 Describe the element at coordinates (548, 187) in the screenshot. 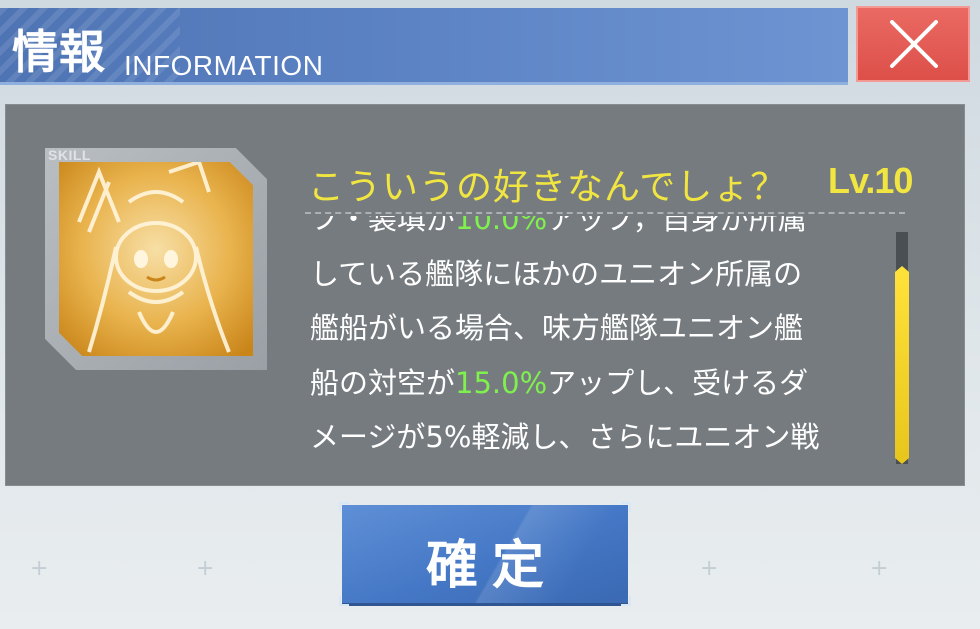

I see `skill-name: こういうの好きなんでしょ？` at that location.